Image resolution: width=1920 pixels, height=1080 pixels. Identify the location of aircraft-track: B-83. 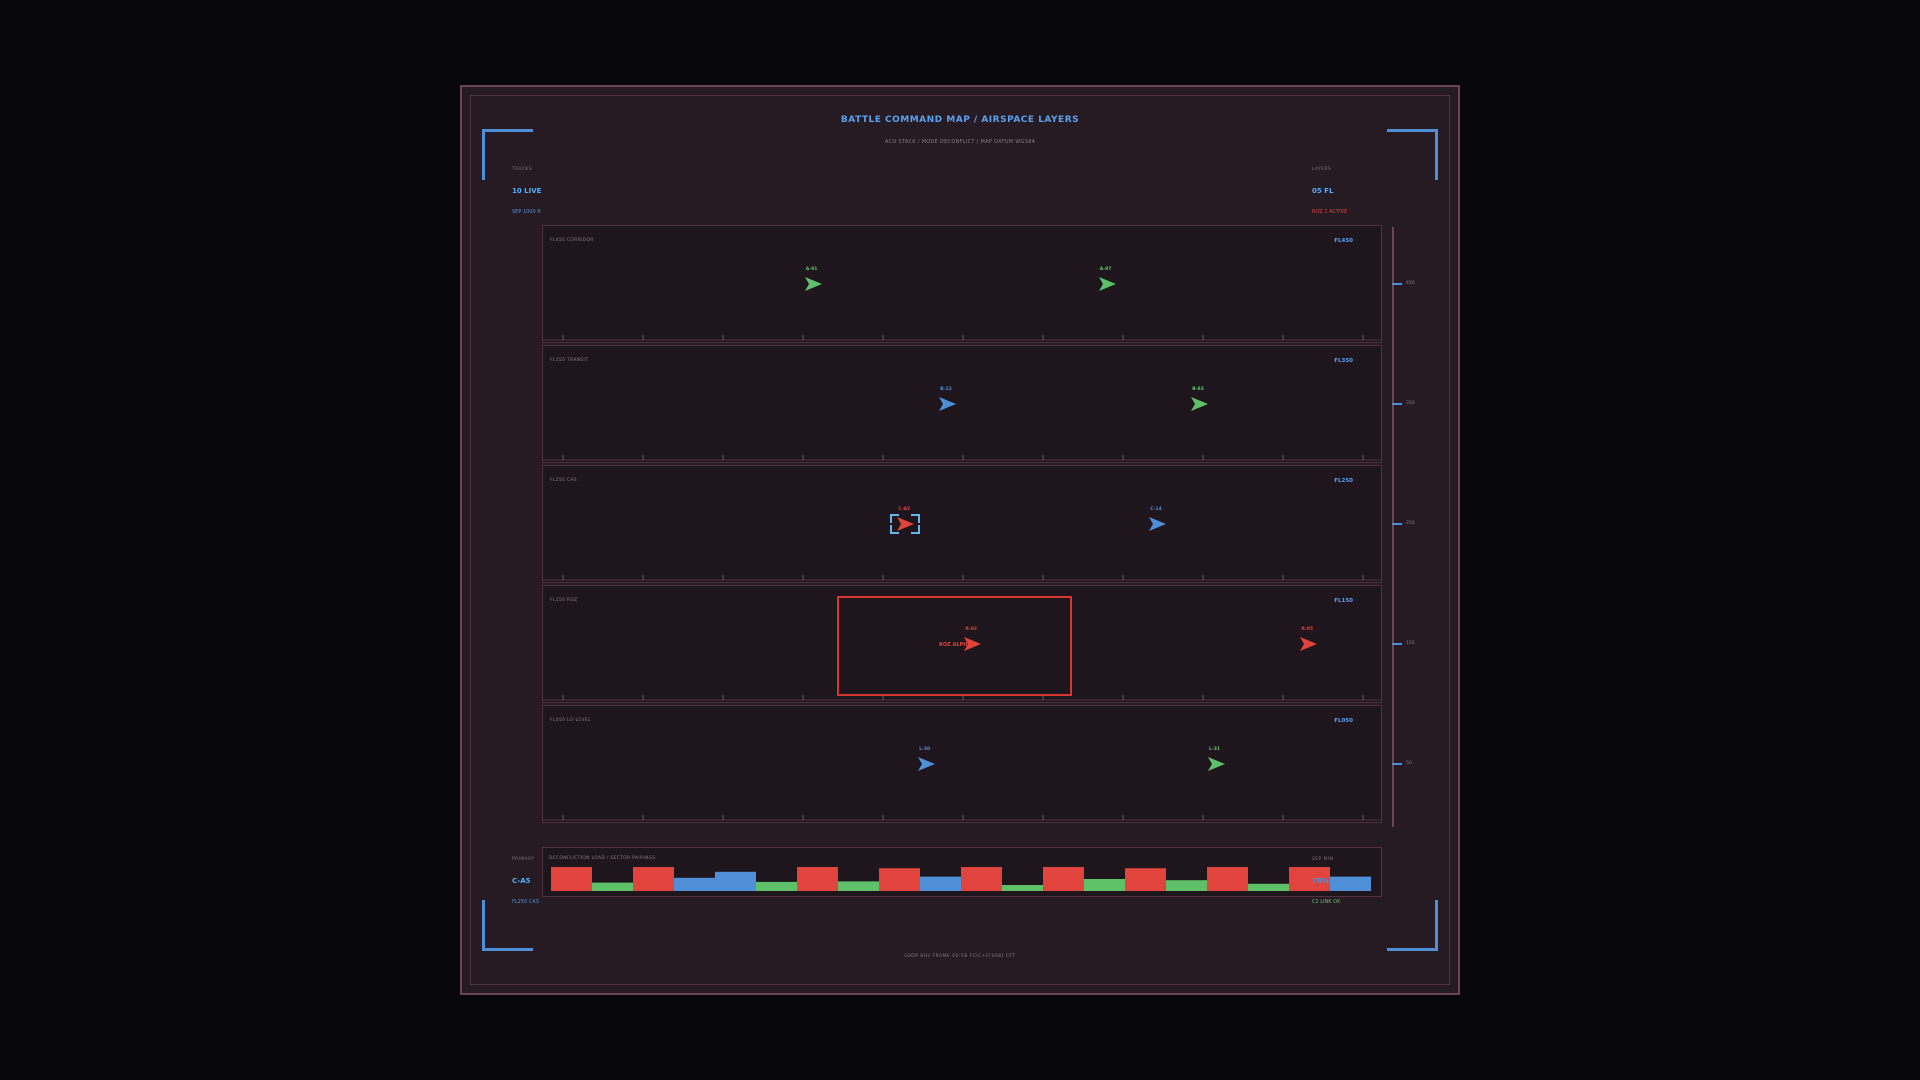
(1201, 400).